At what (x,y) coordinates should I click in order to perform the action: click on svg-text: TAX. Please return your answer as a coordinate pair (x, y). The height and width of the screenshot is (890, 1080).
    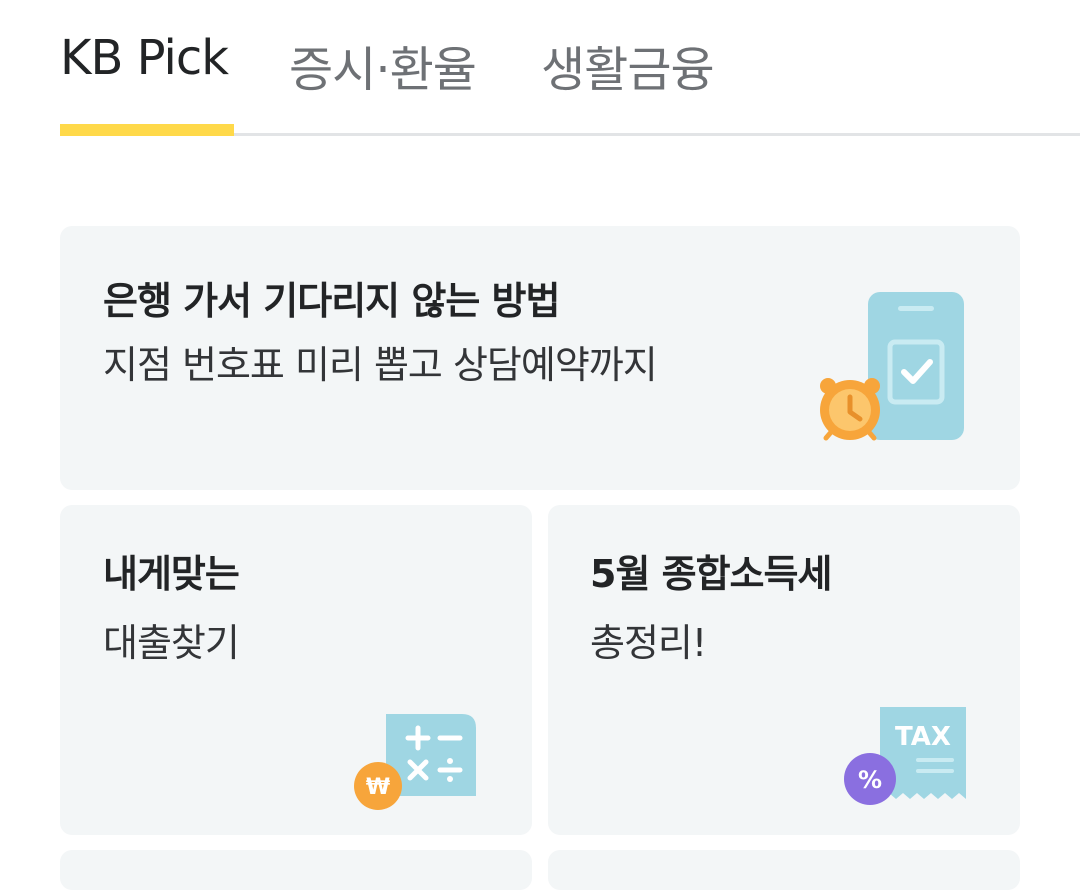
    Looking at the image, I should click on (923, 737).